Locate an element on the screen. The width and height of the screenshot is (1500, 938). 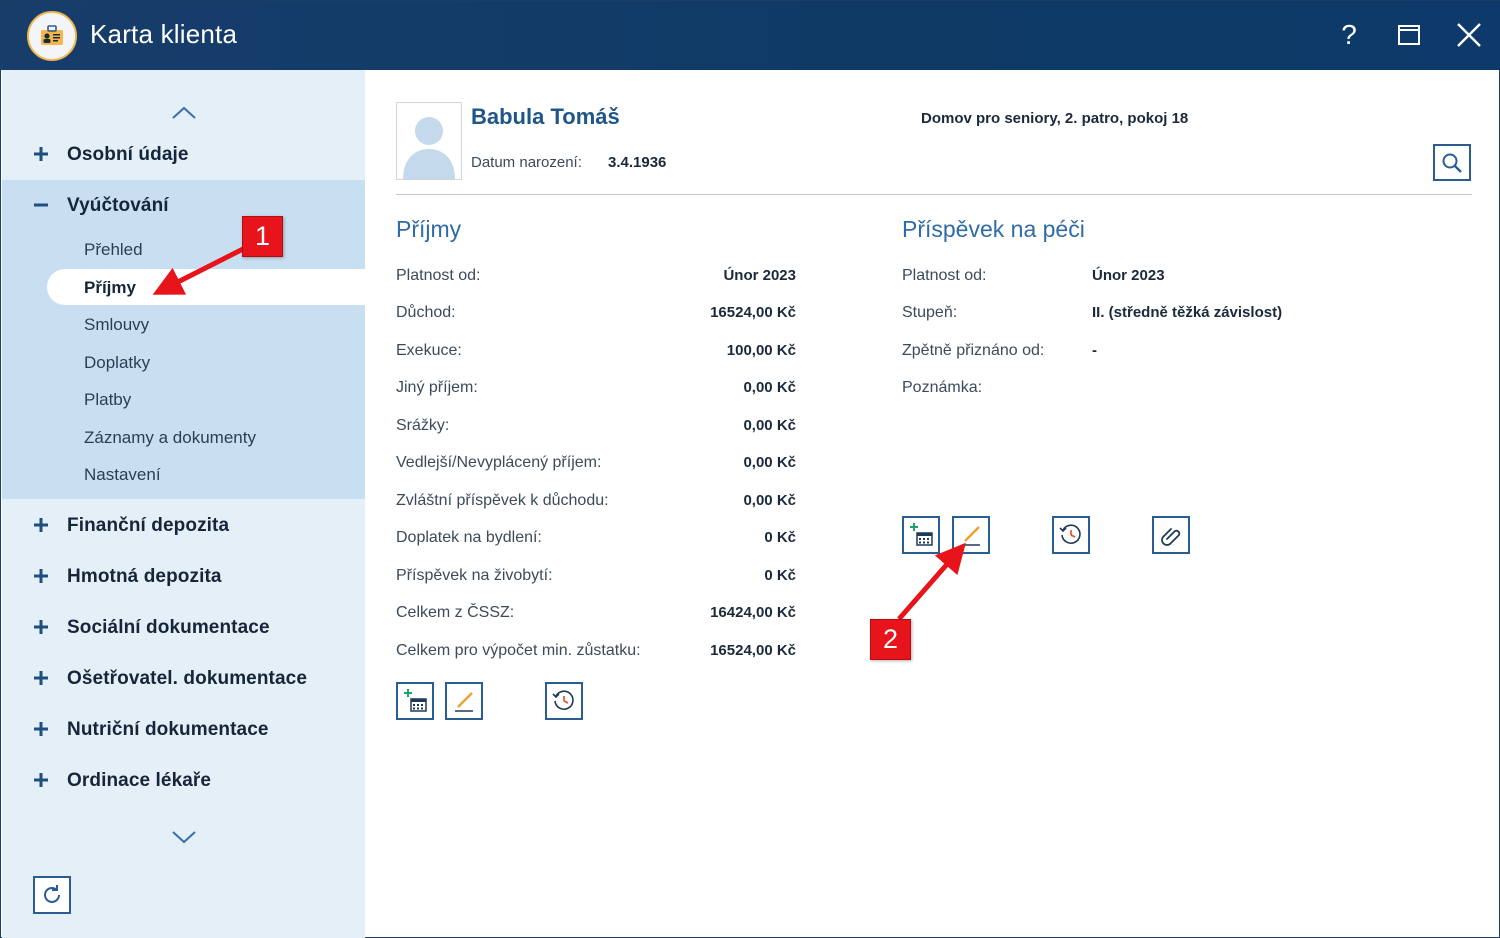
sidebar-subitem-prijmy: Příjmy is located at coordinates (110, 288).